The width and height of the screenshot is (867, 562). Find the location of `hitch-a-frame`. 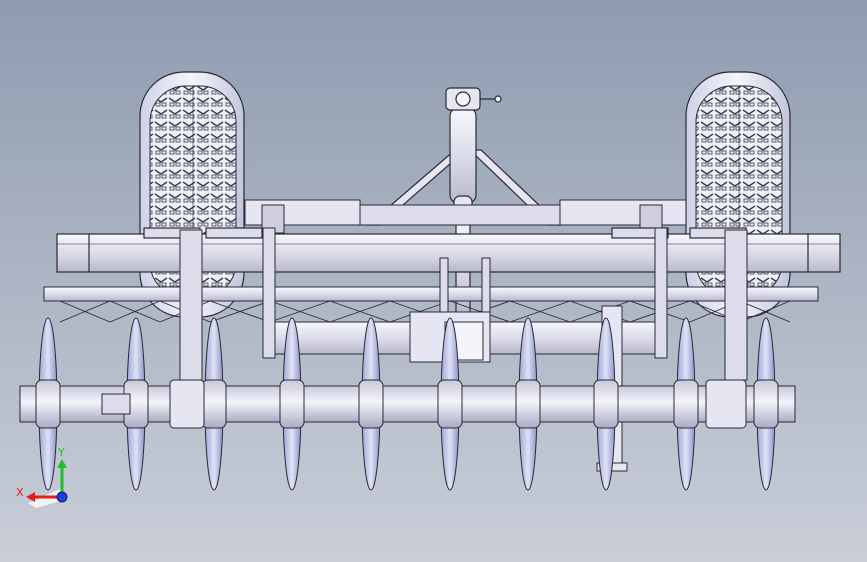

hitch-a-frame is located at coordinates (464, 201).